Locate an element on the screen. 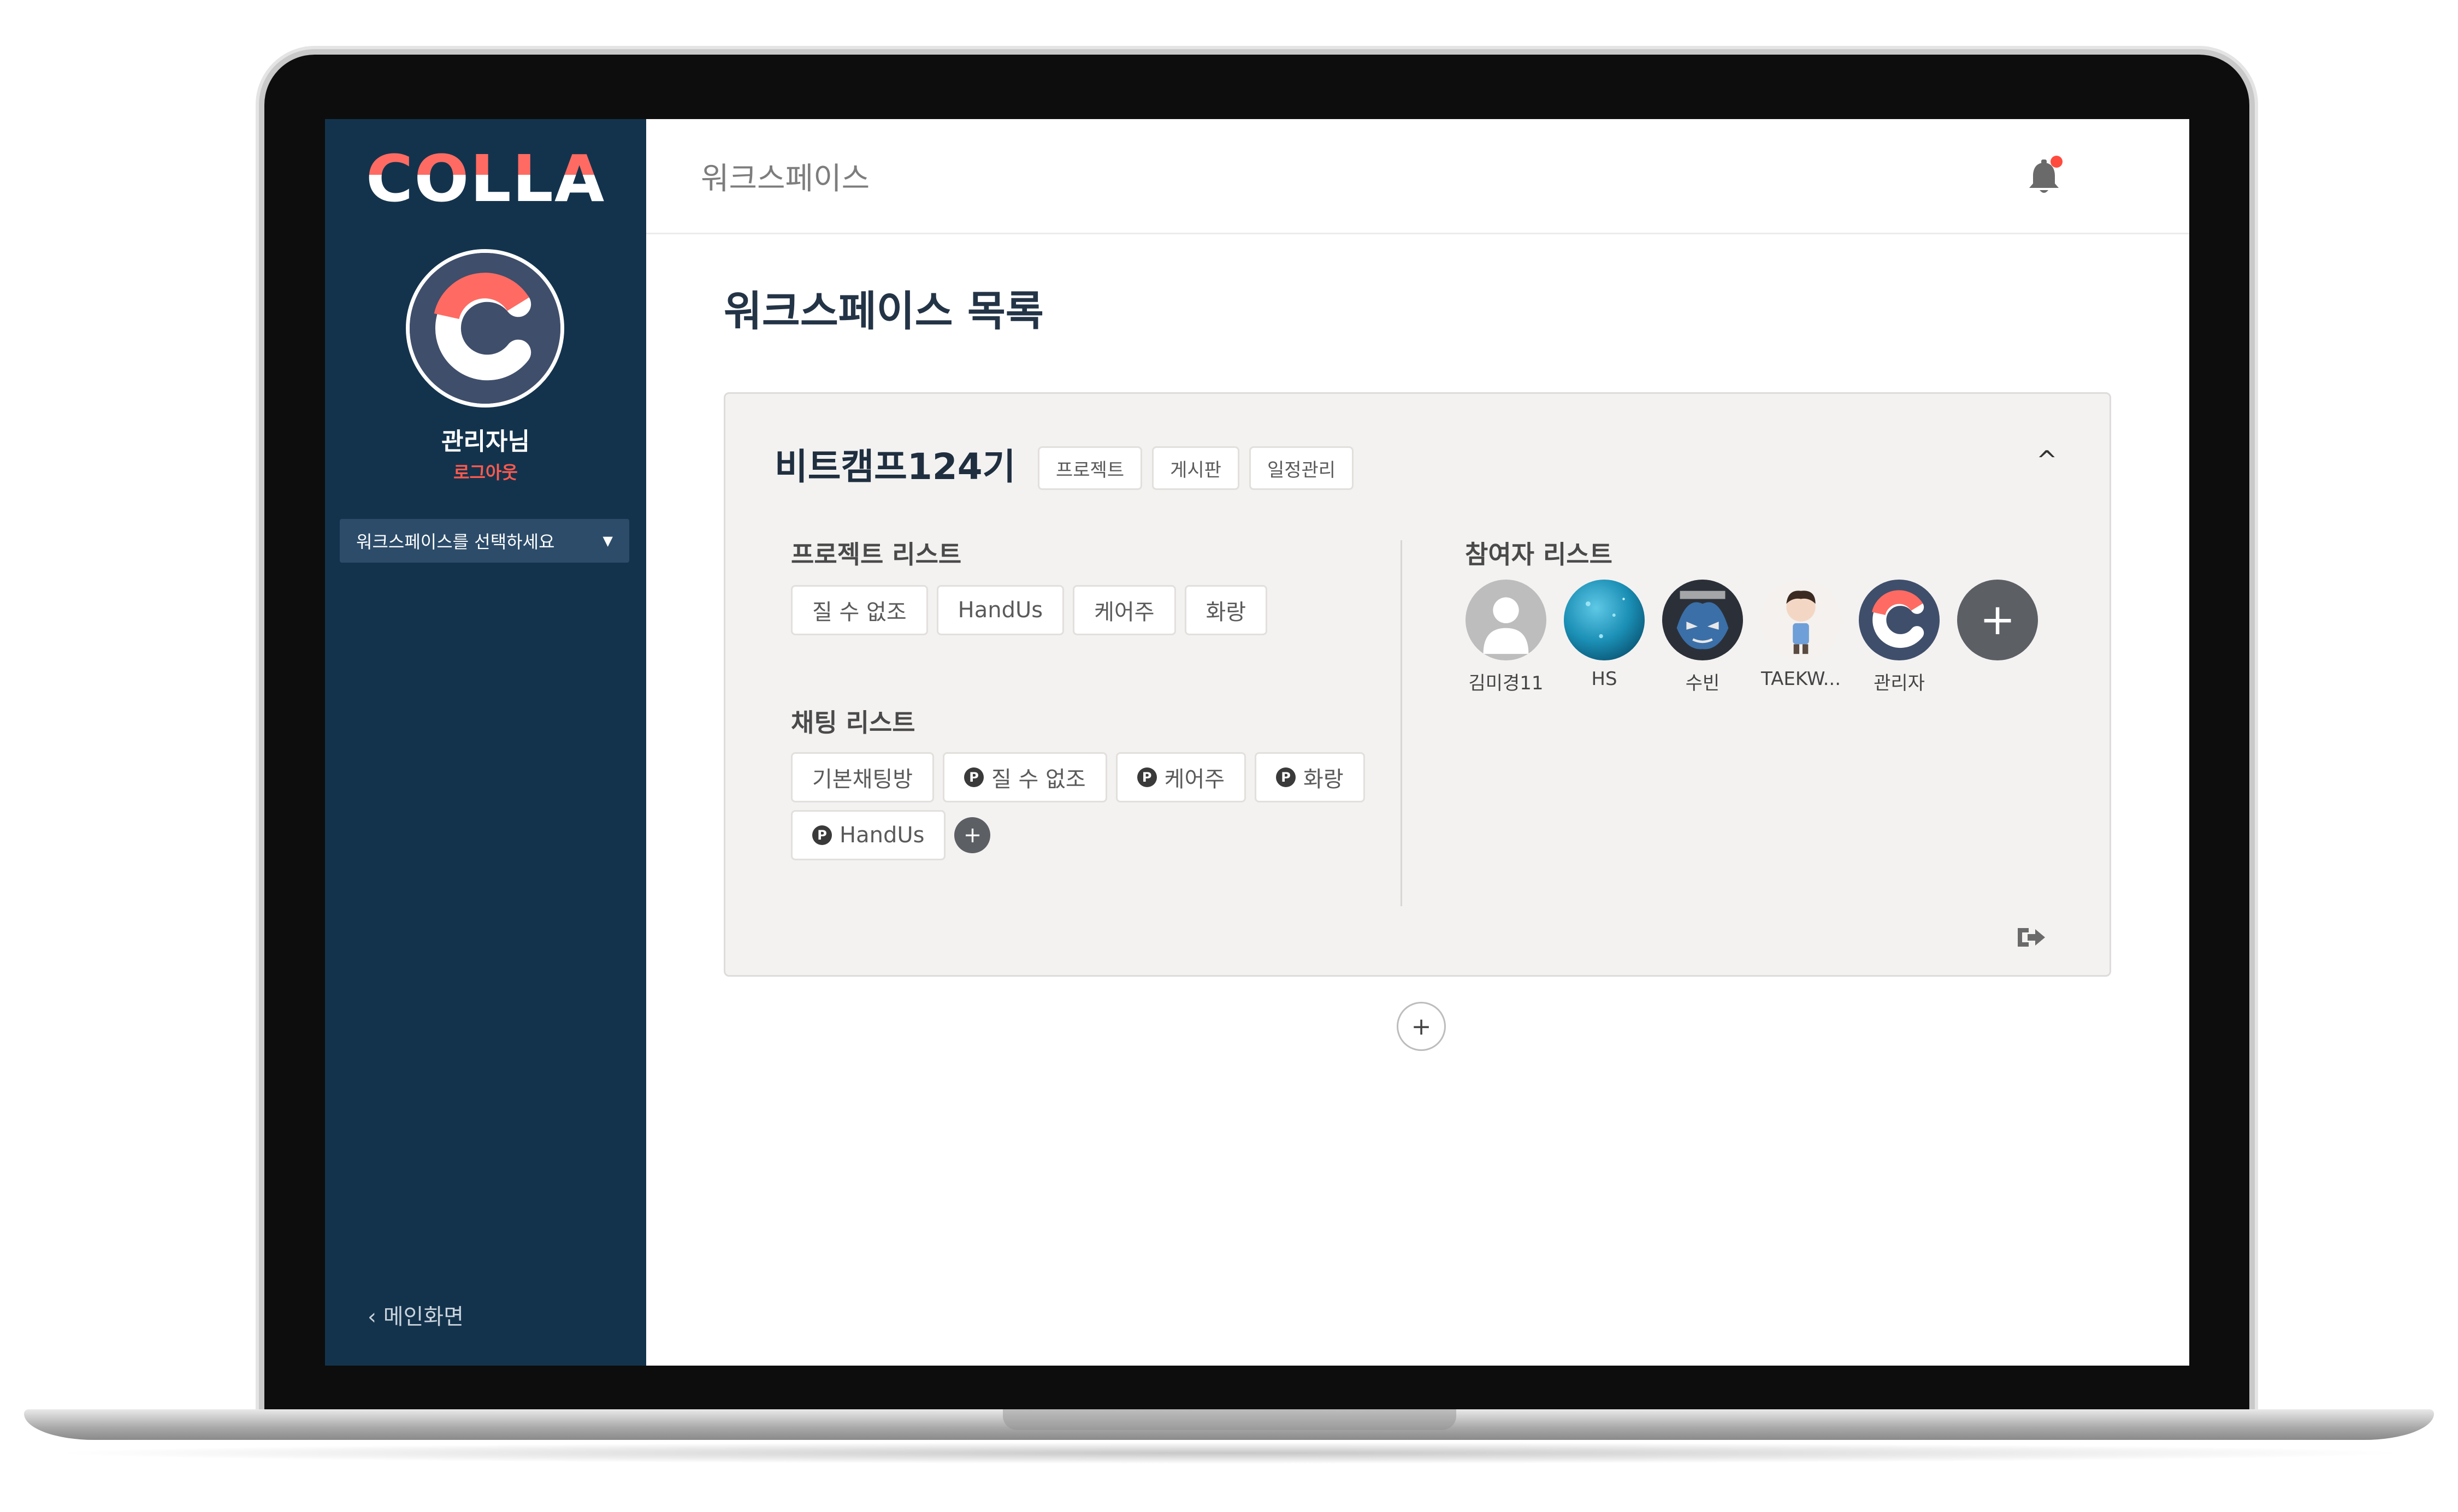  member-name: 김미경11 is located at coordinates (1506, 683).